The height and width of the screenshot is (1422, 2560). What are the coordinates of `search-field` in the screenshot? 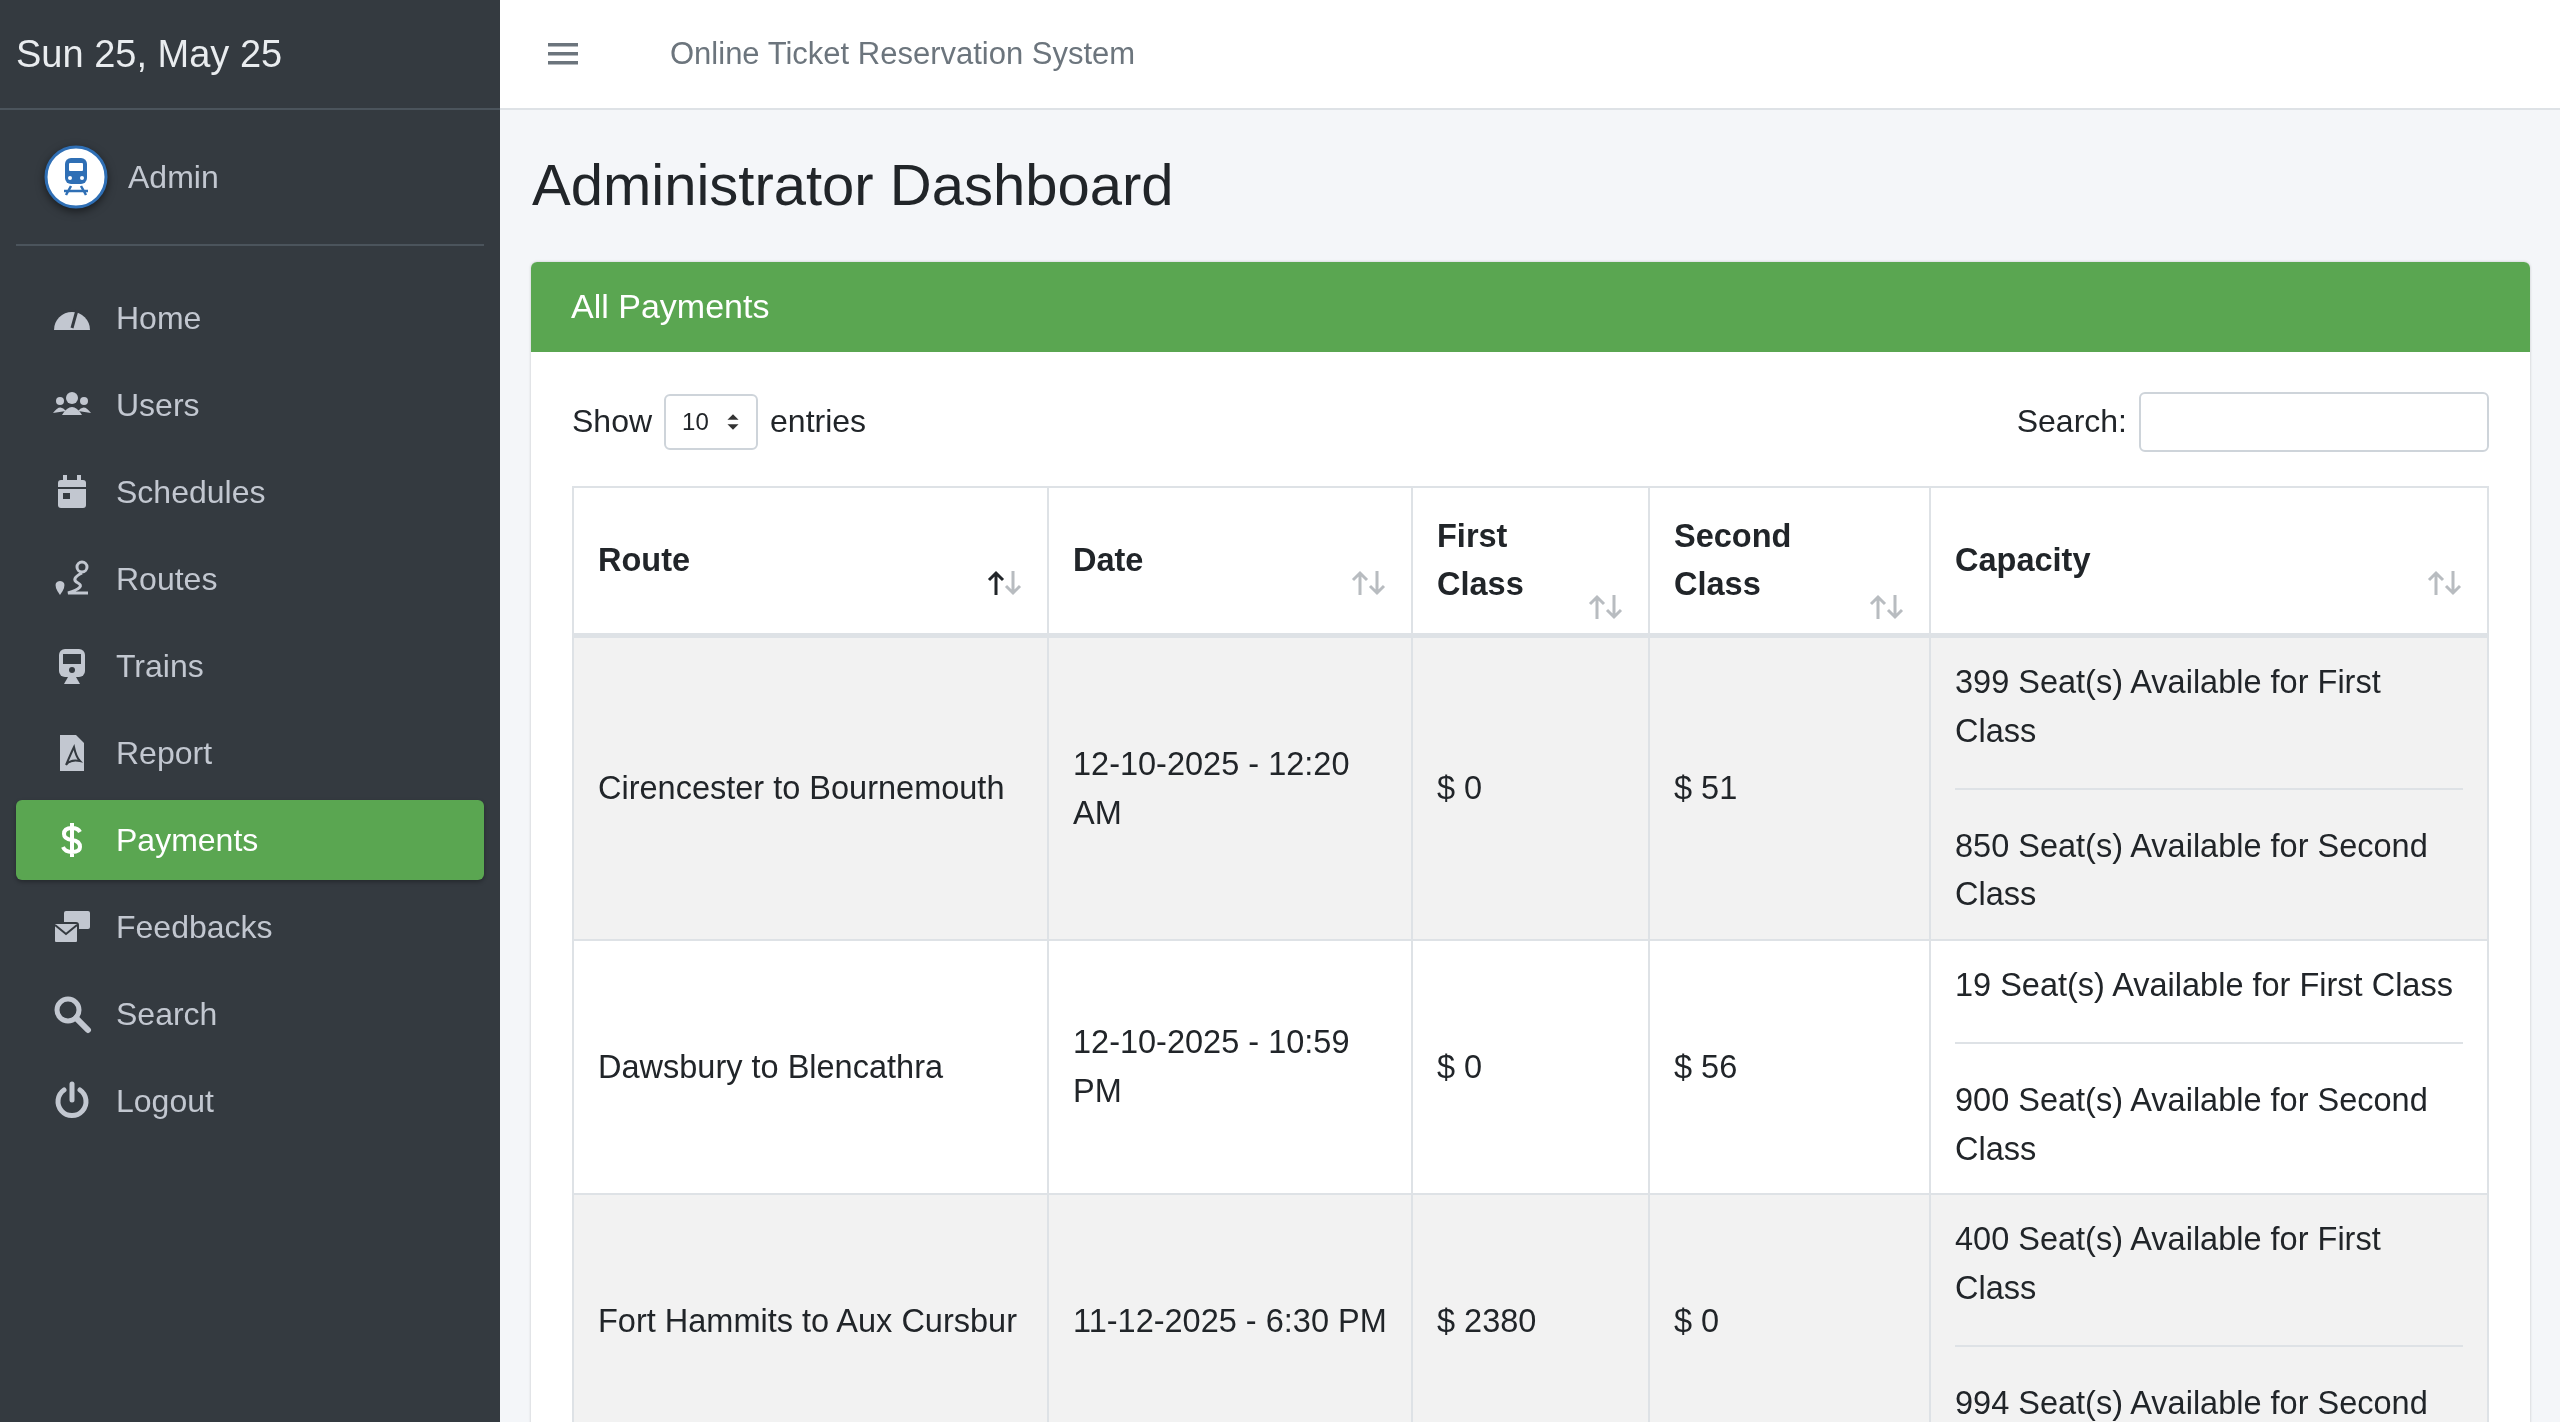 It's located at (2314, 421).